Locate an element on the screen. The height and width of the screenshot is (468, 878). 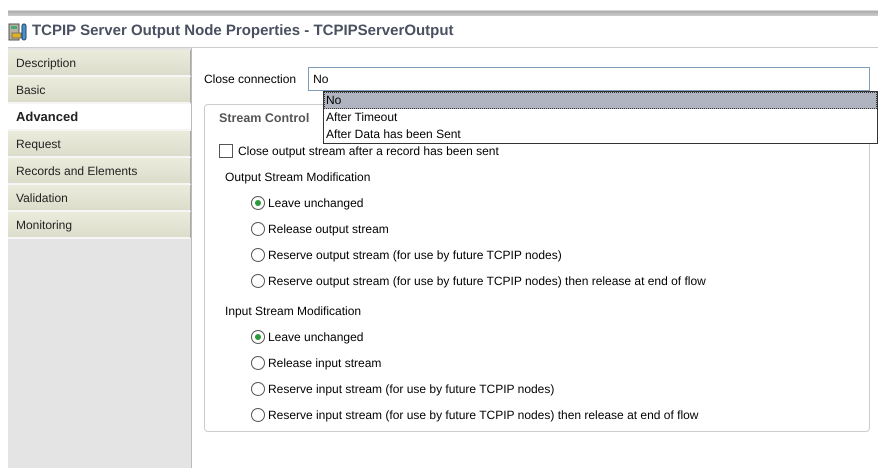
sidebar-tab: Records and Elements is located at coordinates (99, 171).